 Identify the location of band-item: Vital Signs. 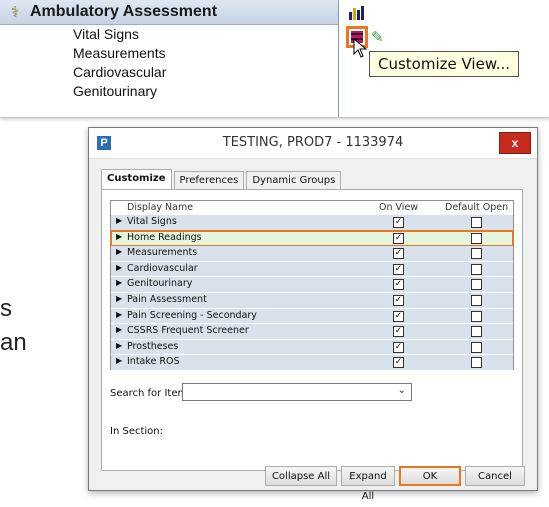
(169, 34).